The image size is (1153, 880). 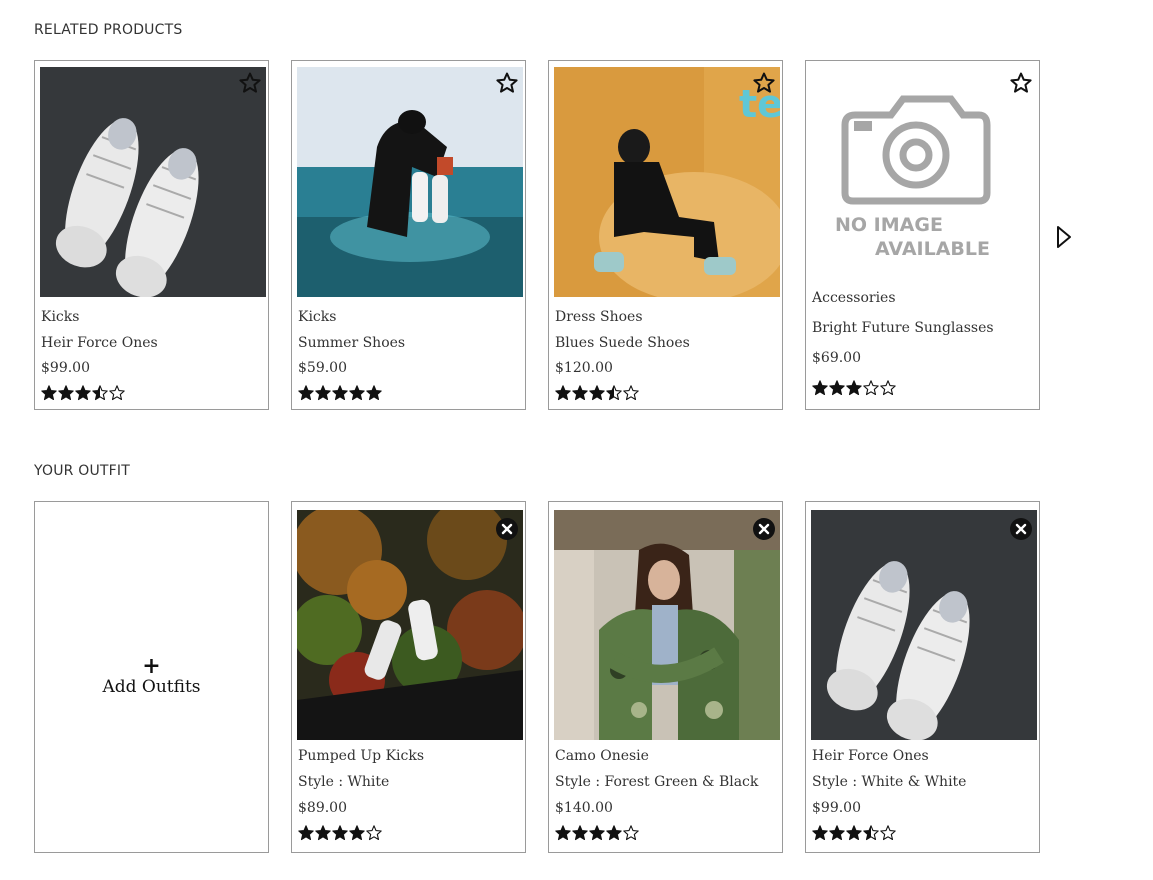 I want to click on product-category: Accessories, so click(x=854, y=298).